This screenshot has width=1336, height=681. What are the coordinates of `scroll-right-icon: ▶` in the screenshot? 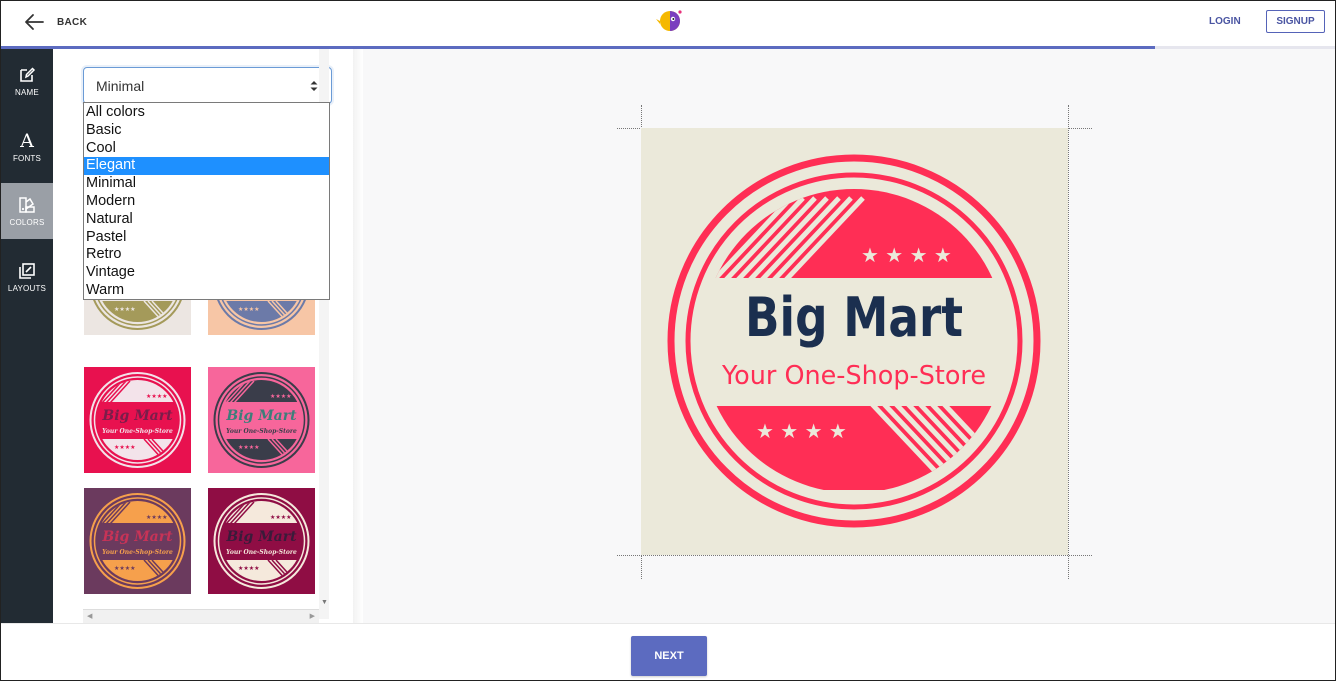 It's located at (312, 616).